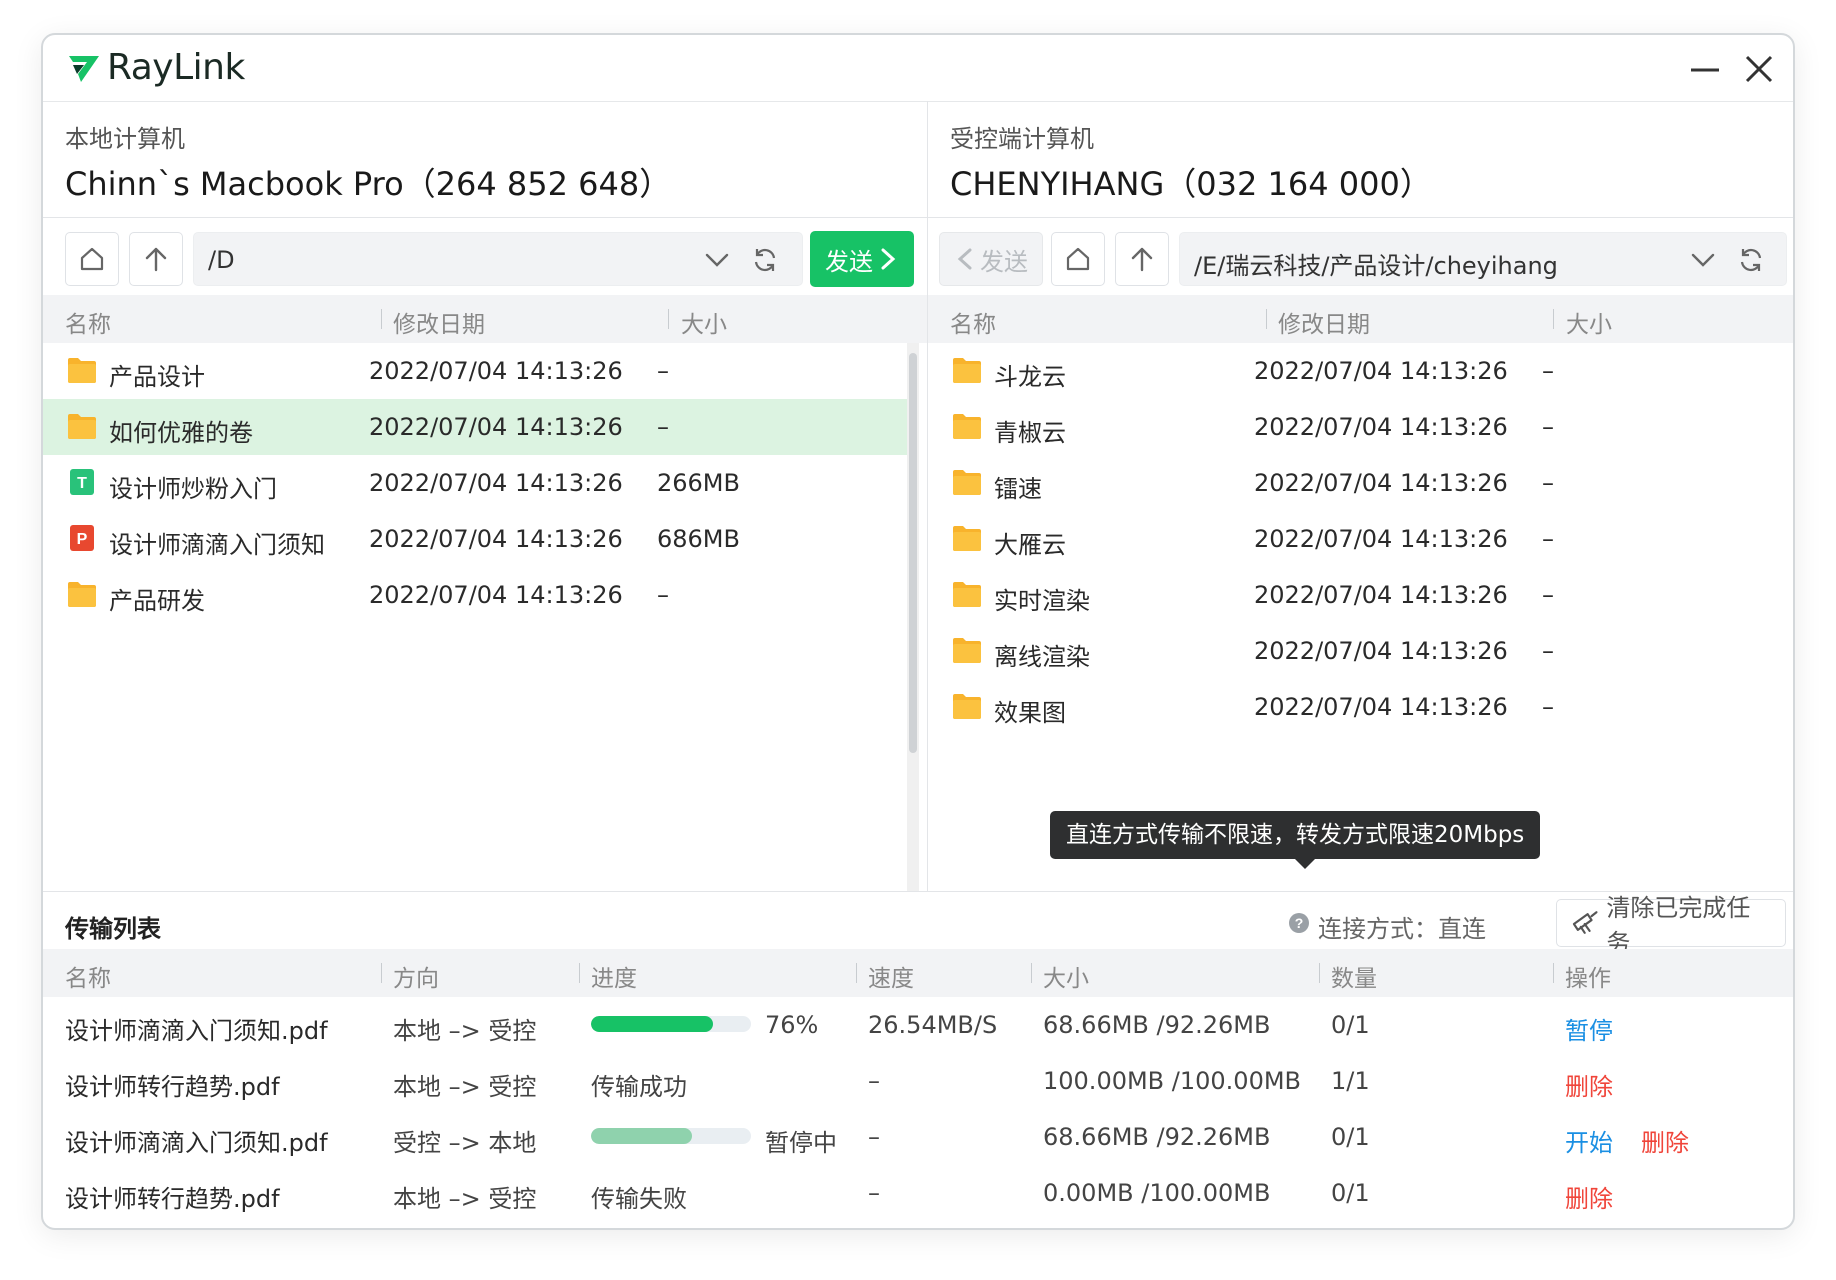  I want to click on file-row: 镭速 2022/07/04 14:13:26 –, so click(1360, 483).